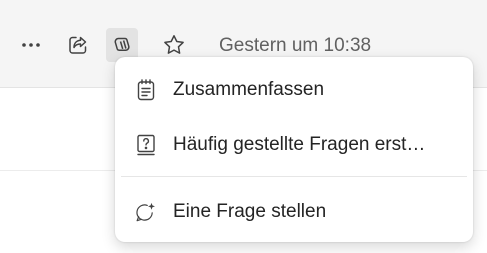  Describe the element at coordinates (250, 211) in the screenshot. I see `menu-item-label: Eine Frage stellen` at that location.